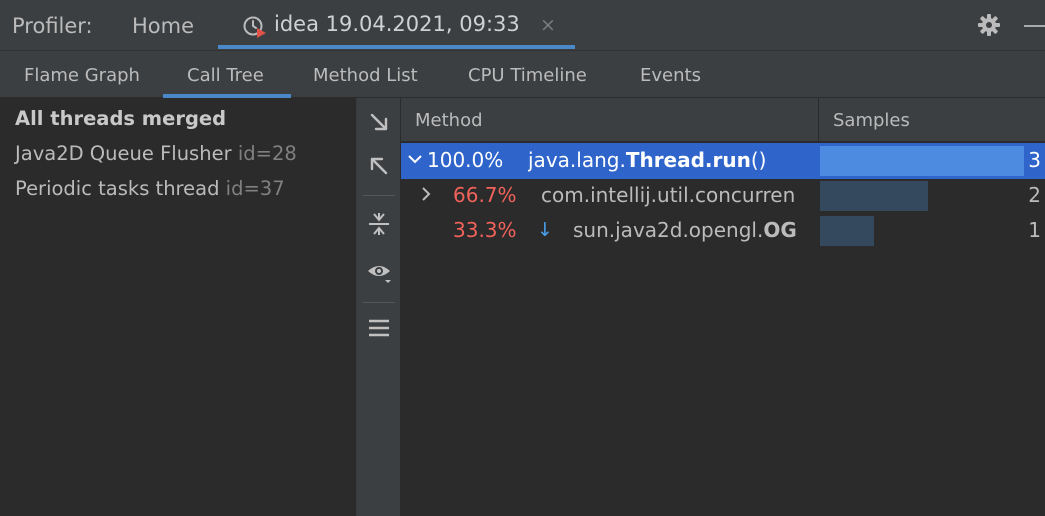  Describe the element at coordinates (577, 160) in the screenshot. I see `method-package: java.lang.` at that location.